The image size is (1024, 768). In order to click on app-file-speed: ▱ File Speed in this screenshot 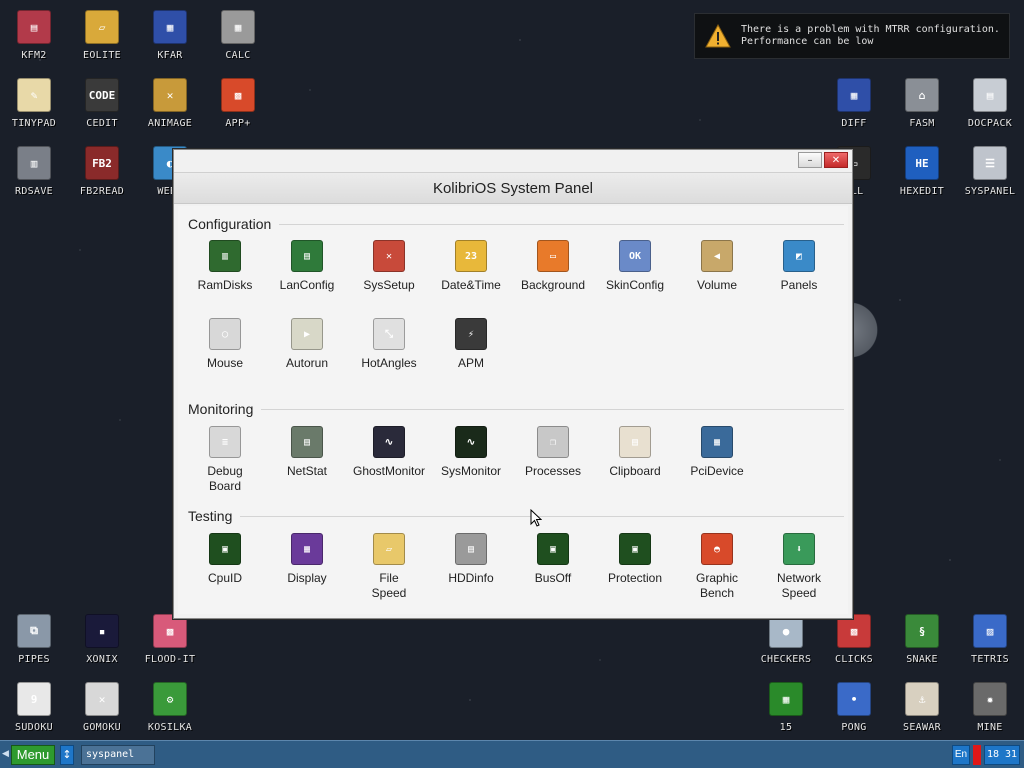, I will do `click(389, 569)`.